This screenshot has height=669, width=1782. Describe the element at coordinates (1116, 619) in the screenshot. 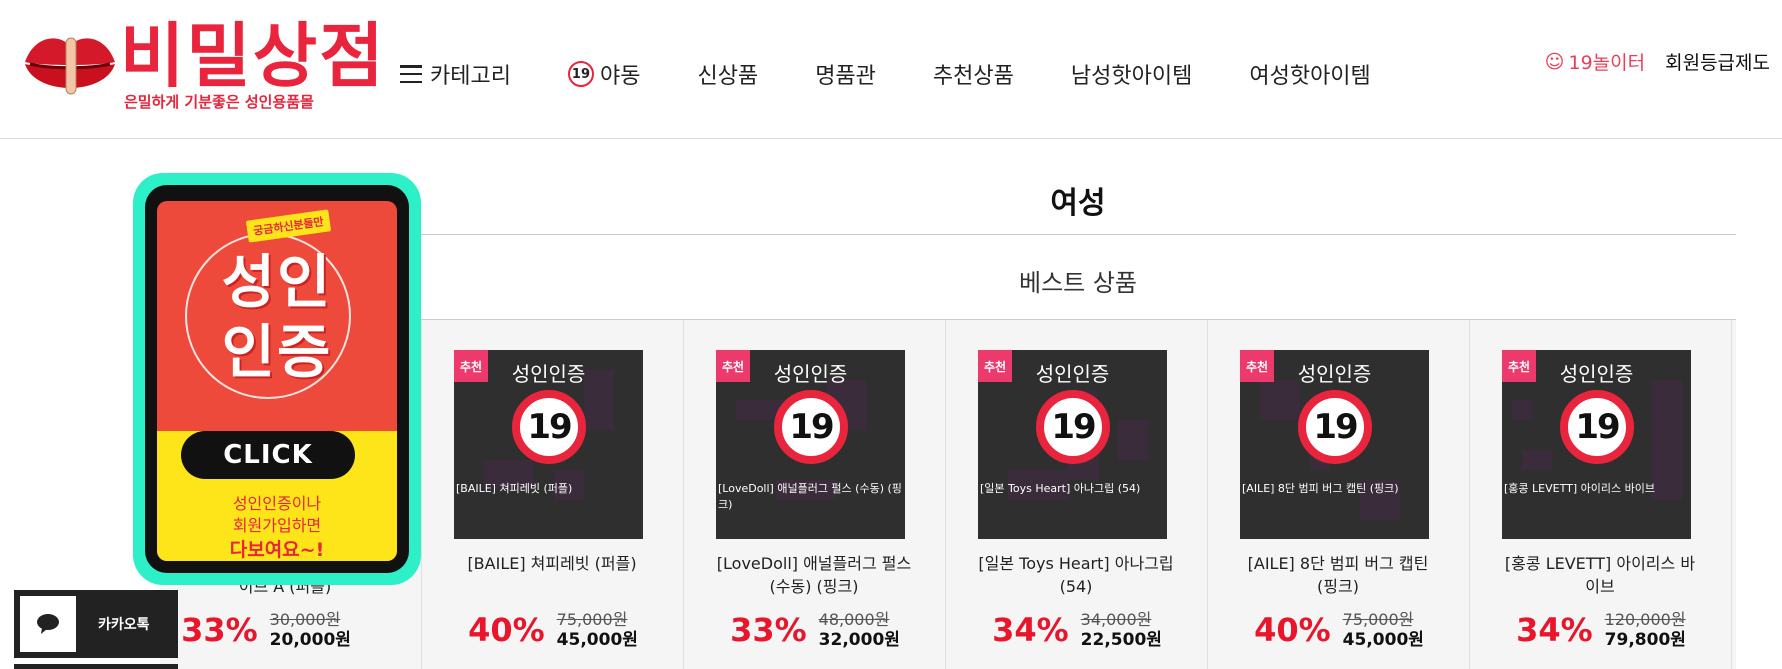

I see `original-price: 34,000원` at that location.